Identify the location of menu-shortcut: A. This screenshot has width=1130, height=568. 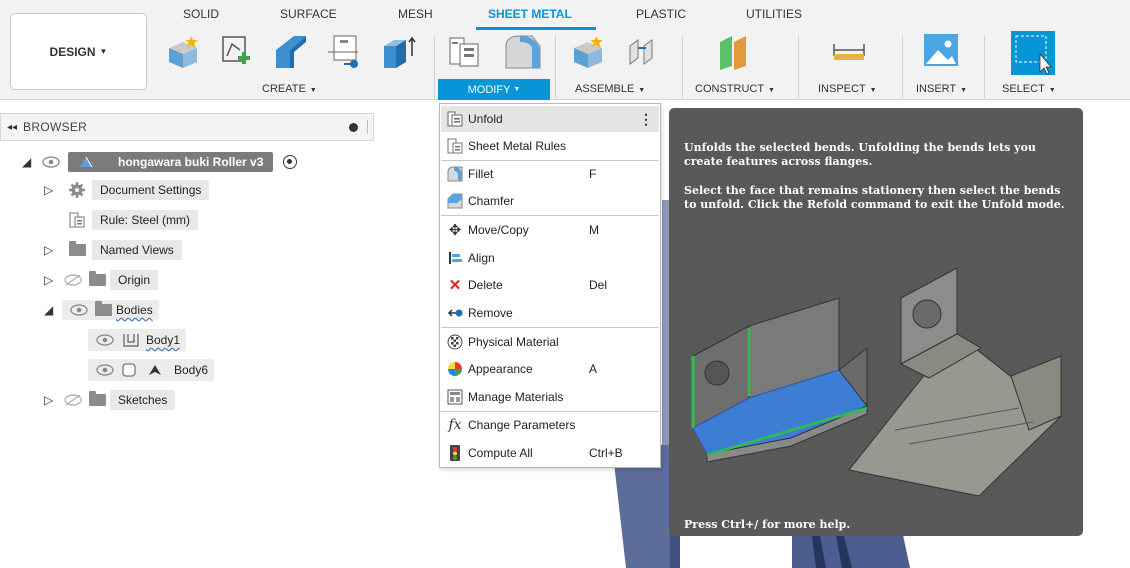
(593, 369).